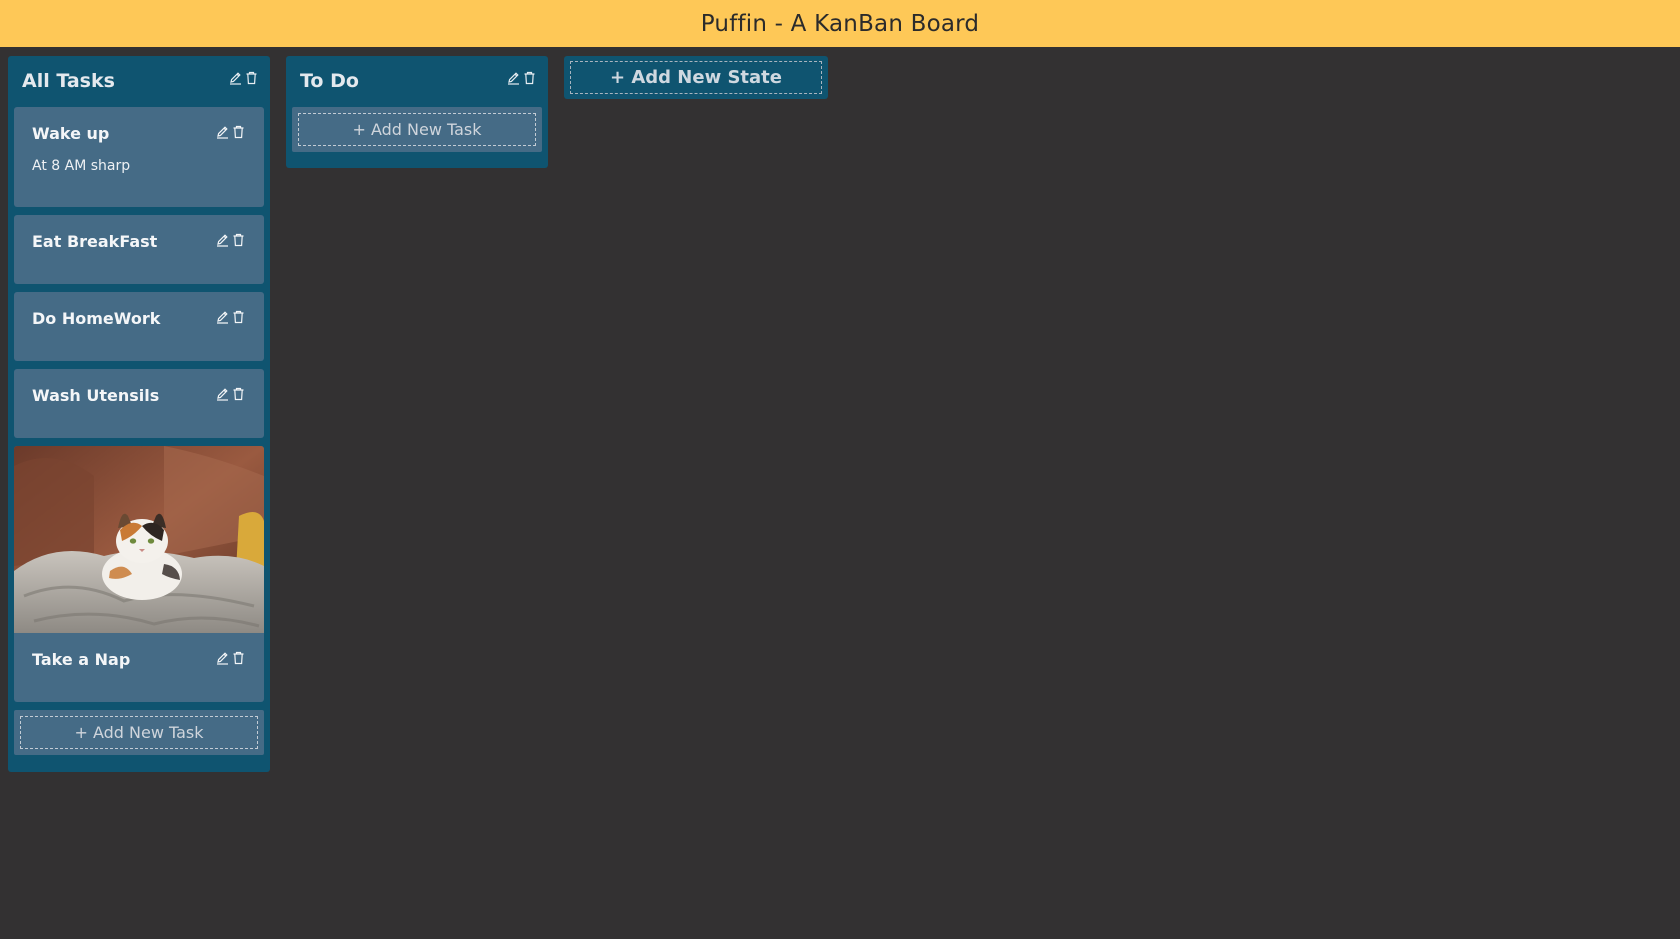 The width and height of the screenshot is (1680, 939). What do you see at coordinates (81, 659) in the screenshot?
I see `task-title: Take a Nap` at bounding box center [81, 659].